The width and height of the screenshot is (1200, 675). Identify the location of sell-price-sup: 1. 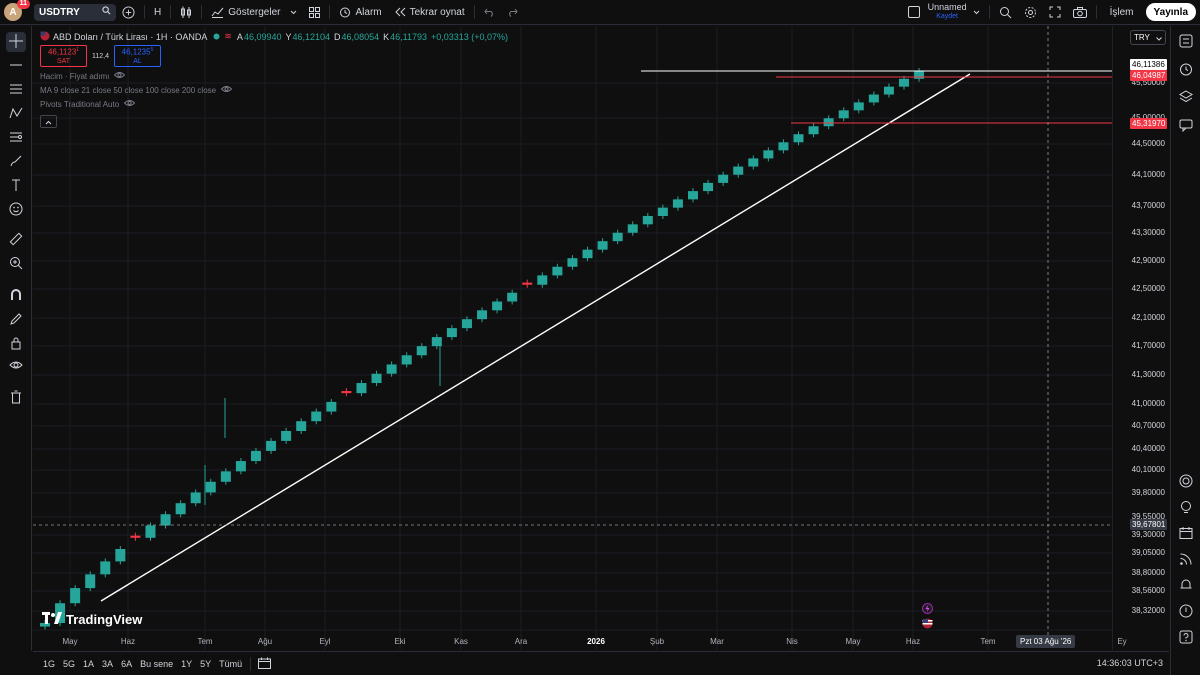
(78, 50).